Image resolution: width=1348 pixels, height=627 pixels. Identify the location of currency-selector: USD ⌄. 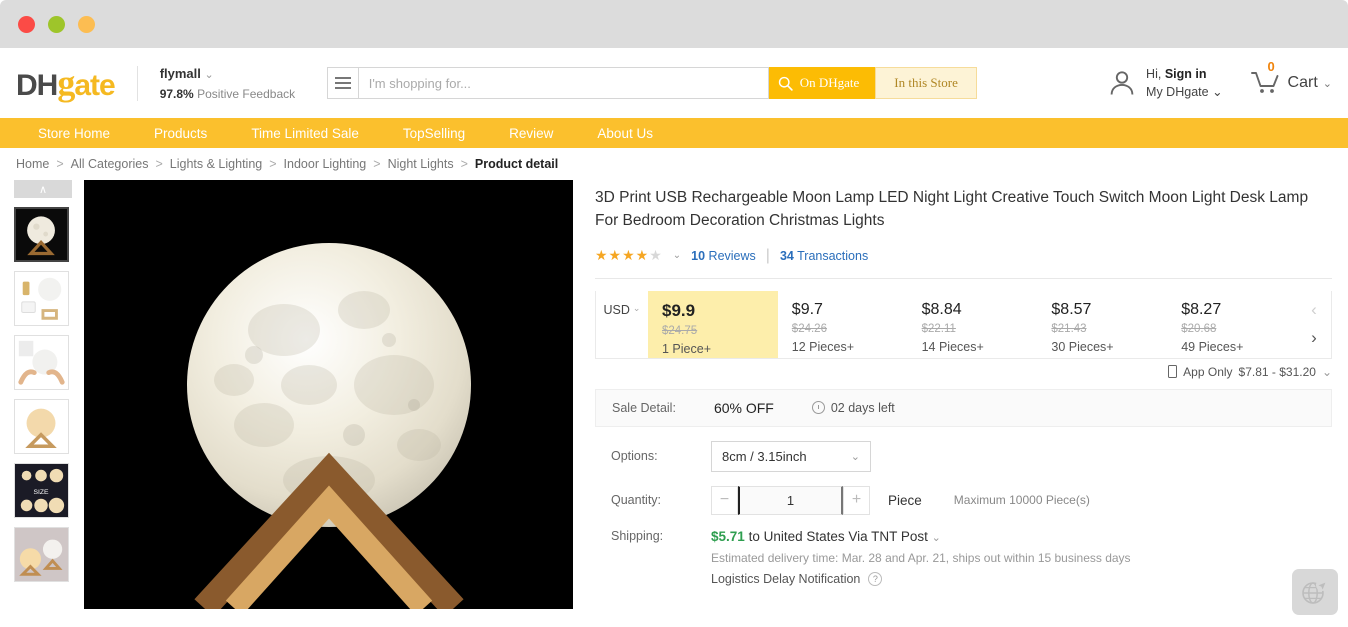
(622, 324).